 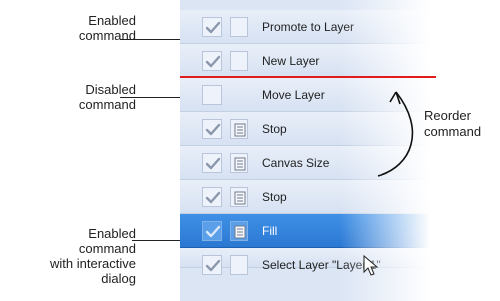 I want to click on action-row: Promote to Layer, so click(x=305, y=27).